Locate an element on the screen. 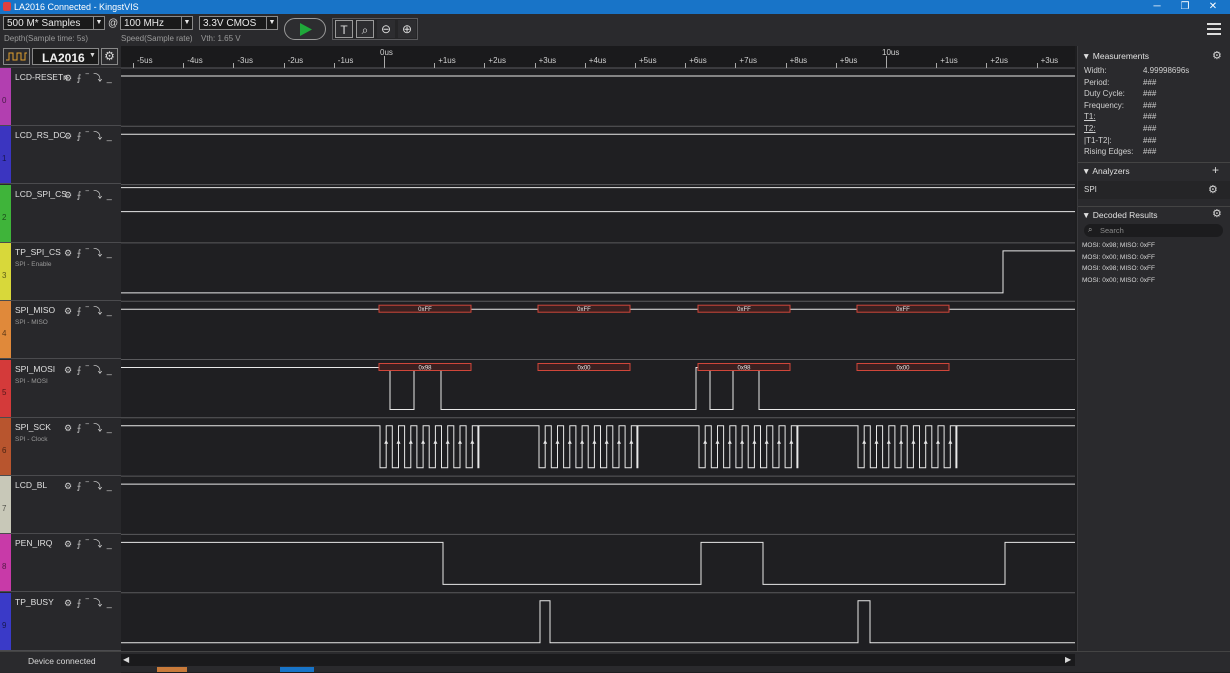  measurement-label: T1: is located at coordinates (1090, 117).